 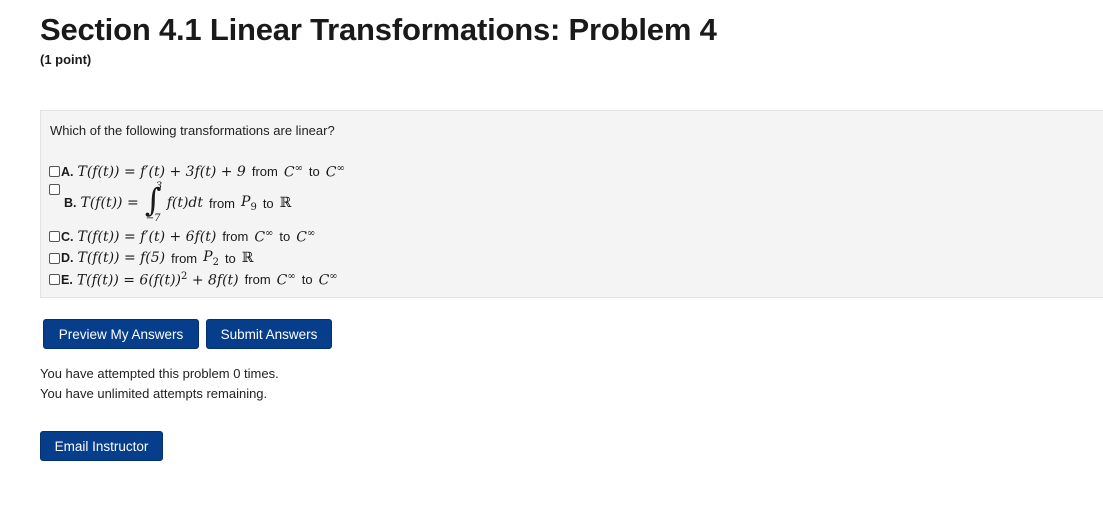 What do you see at coordinates (54, 258) in the screenshot?
I see `checkbox-d` at bounding box center [54, 258].